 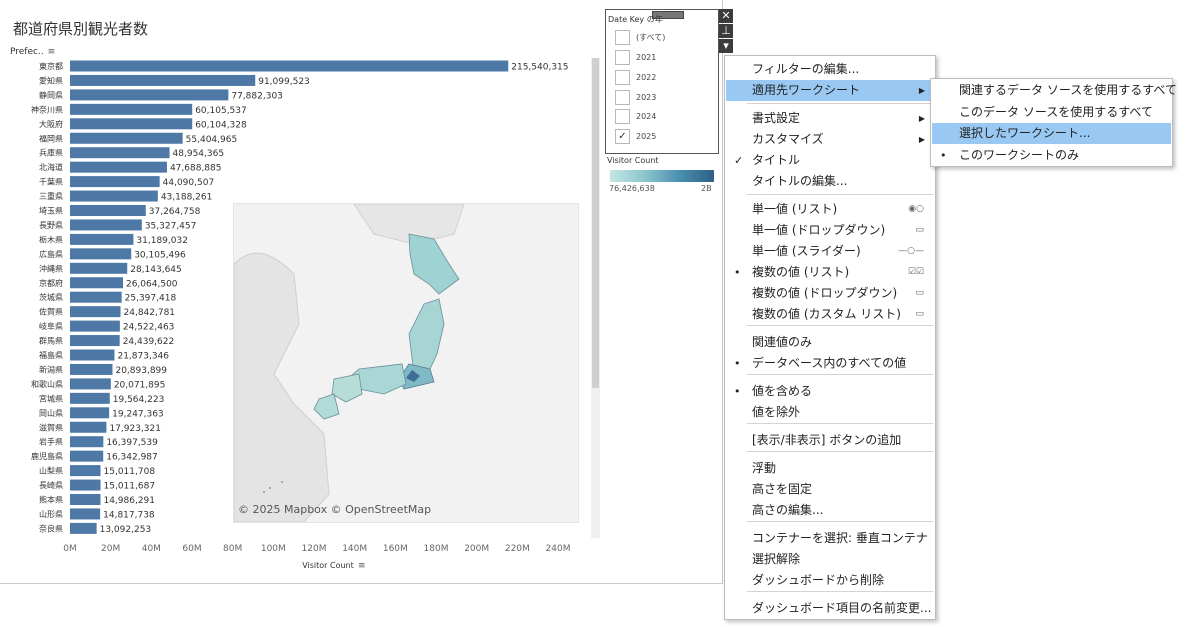 What do you see at coordinates (830, 293) in the screenshot?
I see `menu-item: 複数の値 (ドロップダウン) ▭` at bounding box center [830, 293].